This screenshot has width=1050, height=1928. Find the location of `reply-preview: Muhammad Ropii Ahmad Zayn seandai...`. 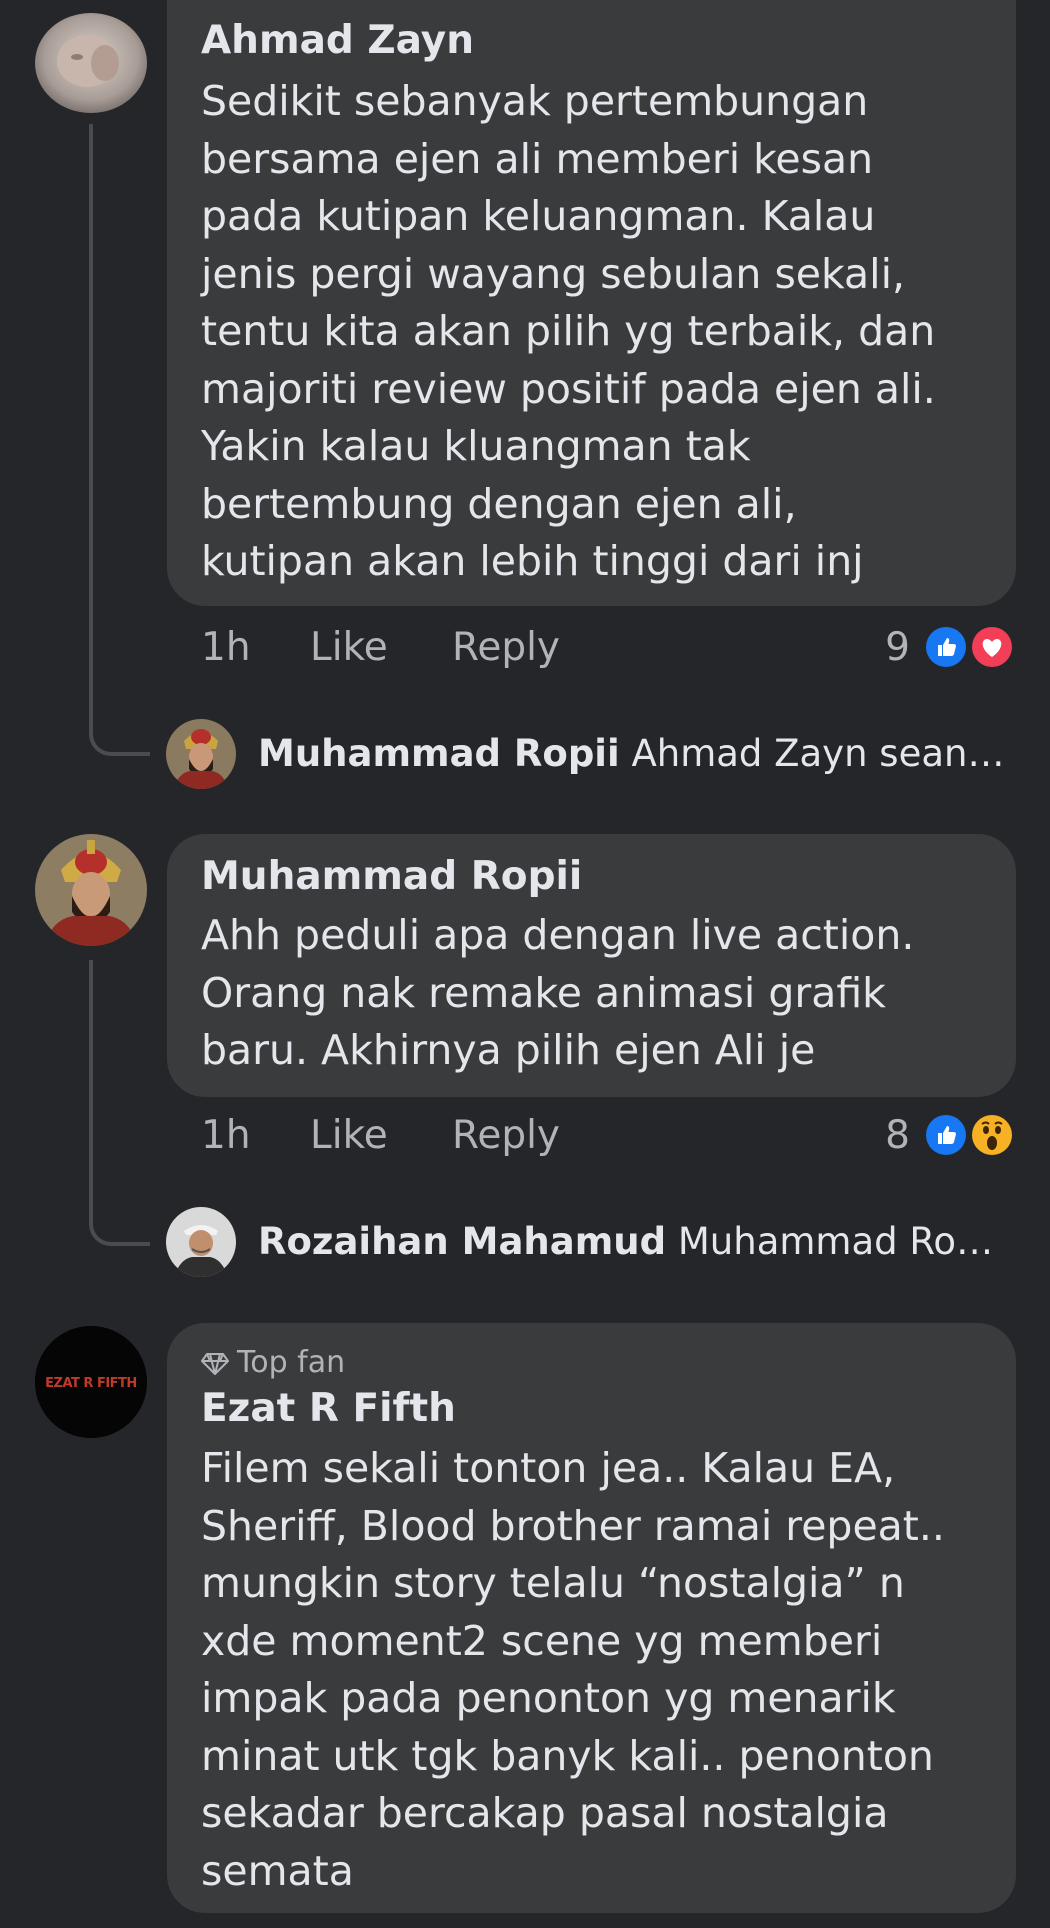

reply-preview: Muhammad Ropii Ahmad Zayn seandai... is located at coordinates (633, 754).